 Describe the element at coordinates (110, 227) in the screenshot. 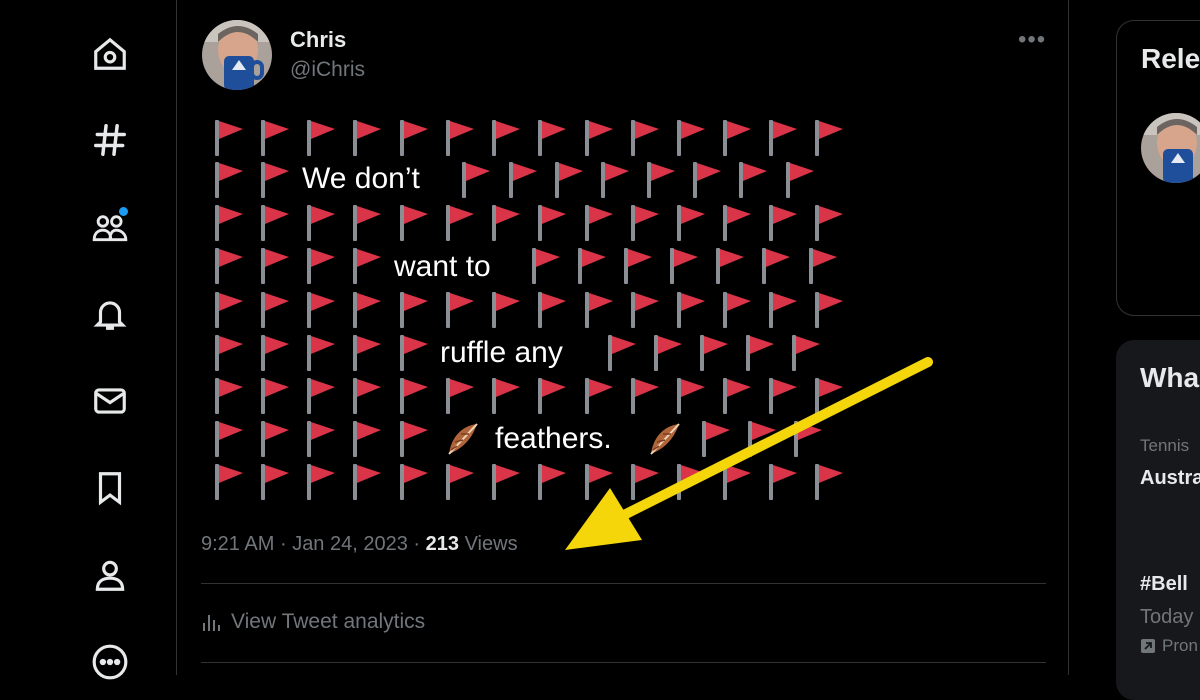

I see `communities-icon` at that location.